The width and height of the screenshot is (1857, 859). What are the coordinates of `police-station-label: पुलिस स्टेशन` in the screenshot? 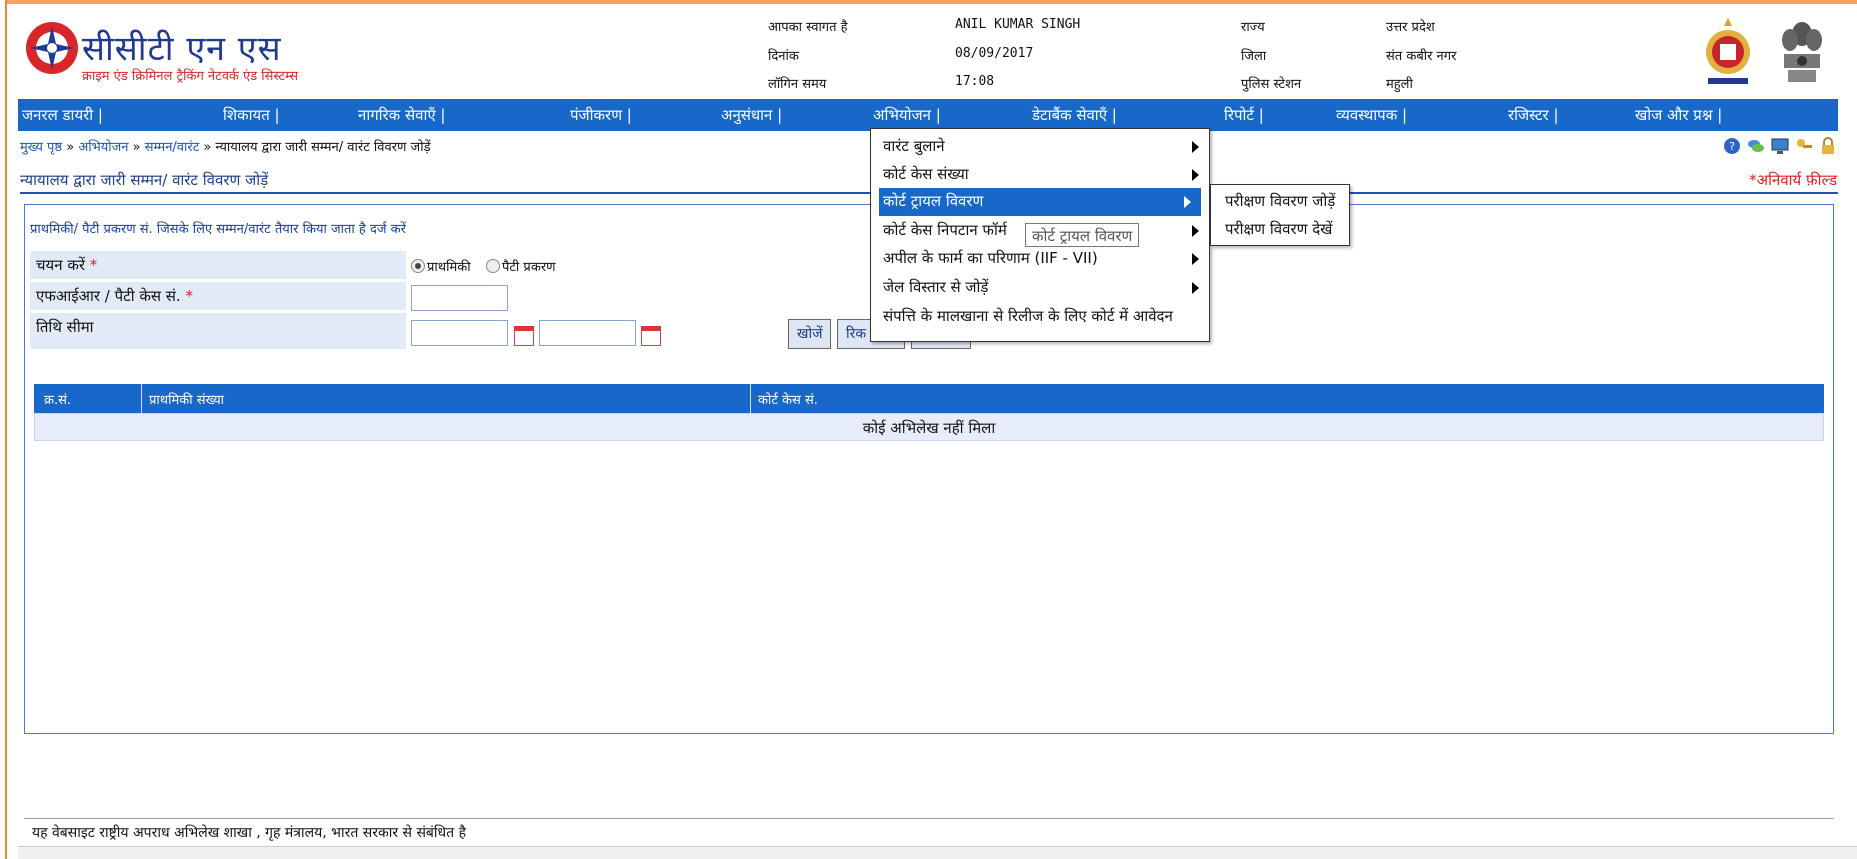 It's located at (1271, 84).